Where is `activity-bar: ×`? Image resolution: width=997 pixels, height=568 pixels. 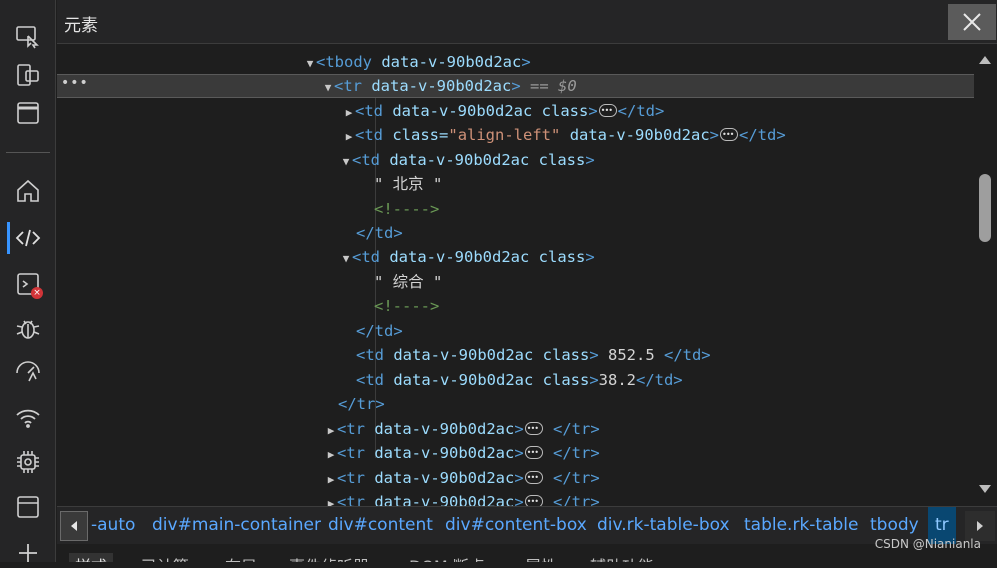
activity-bar: × is located at coordinates (28, 281).